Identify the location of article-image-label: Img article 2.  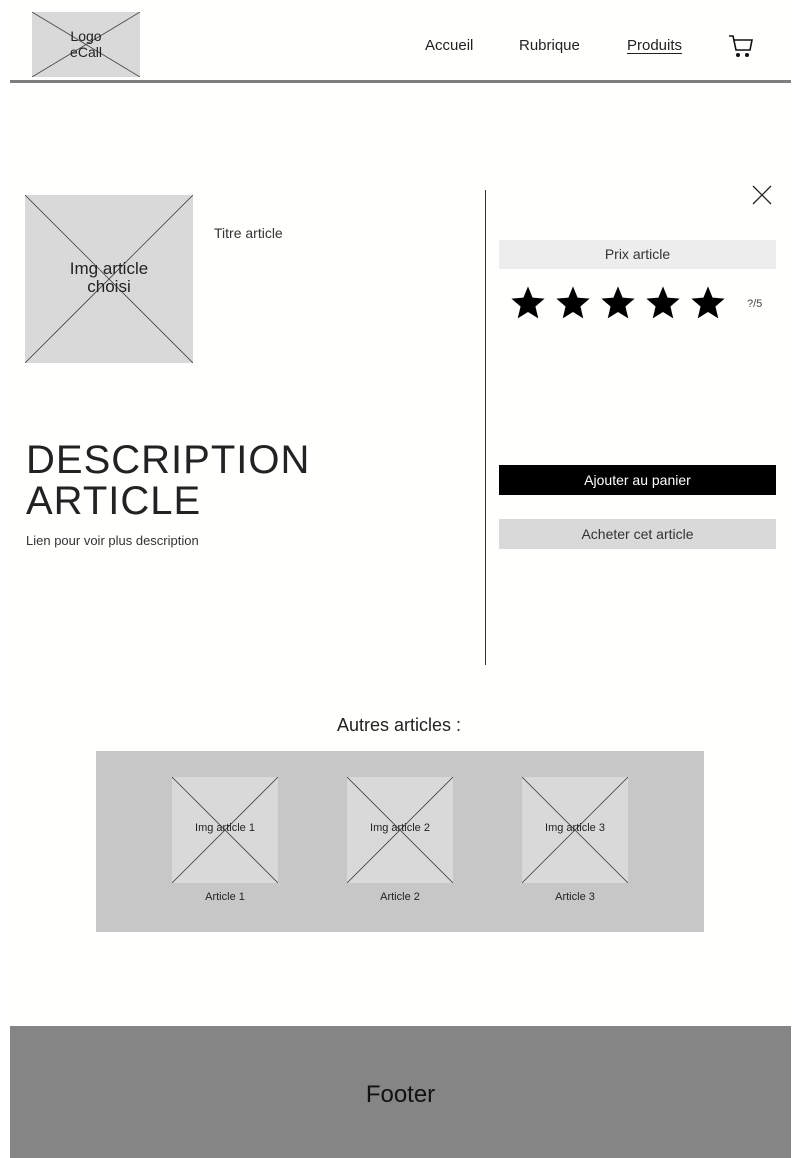
(400, 828).